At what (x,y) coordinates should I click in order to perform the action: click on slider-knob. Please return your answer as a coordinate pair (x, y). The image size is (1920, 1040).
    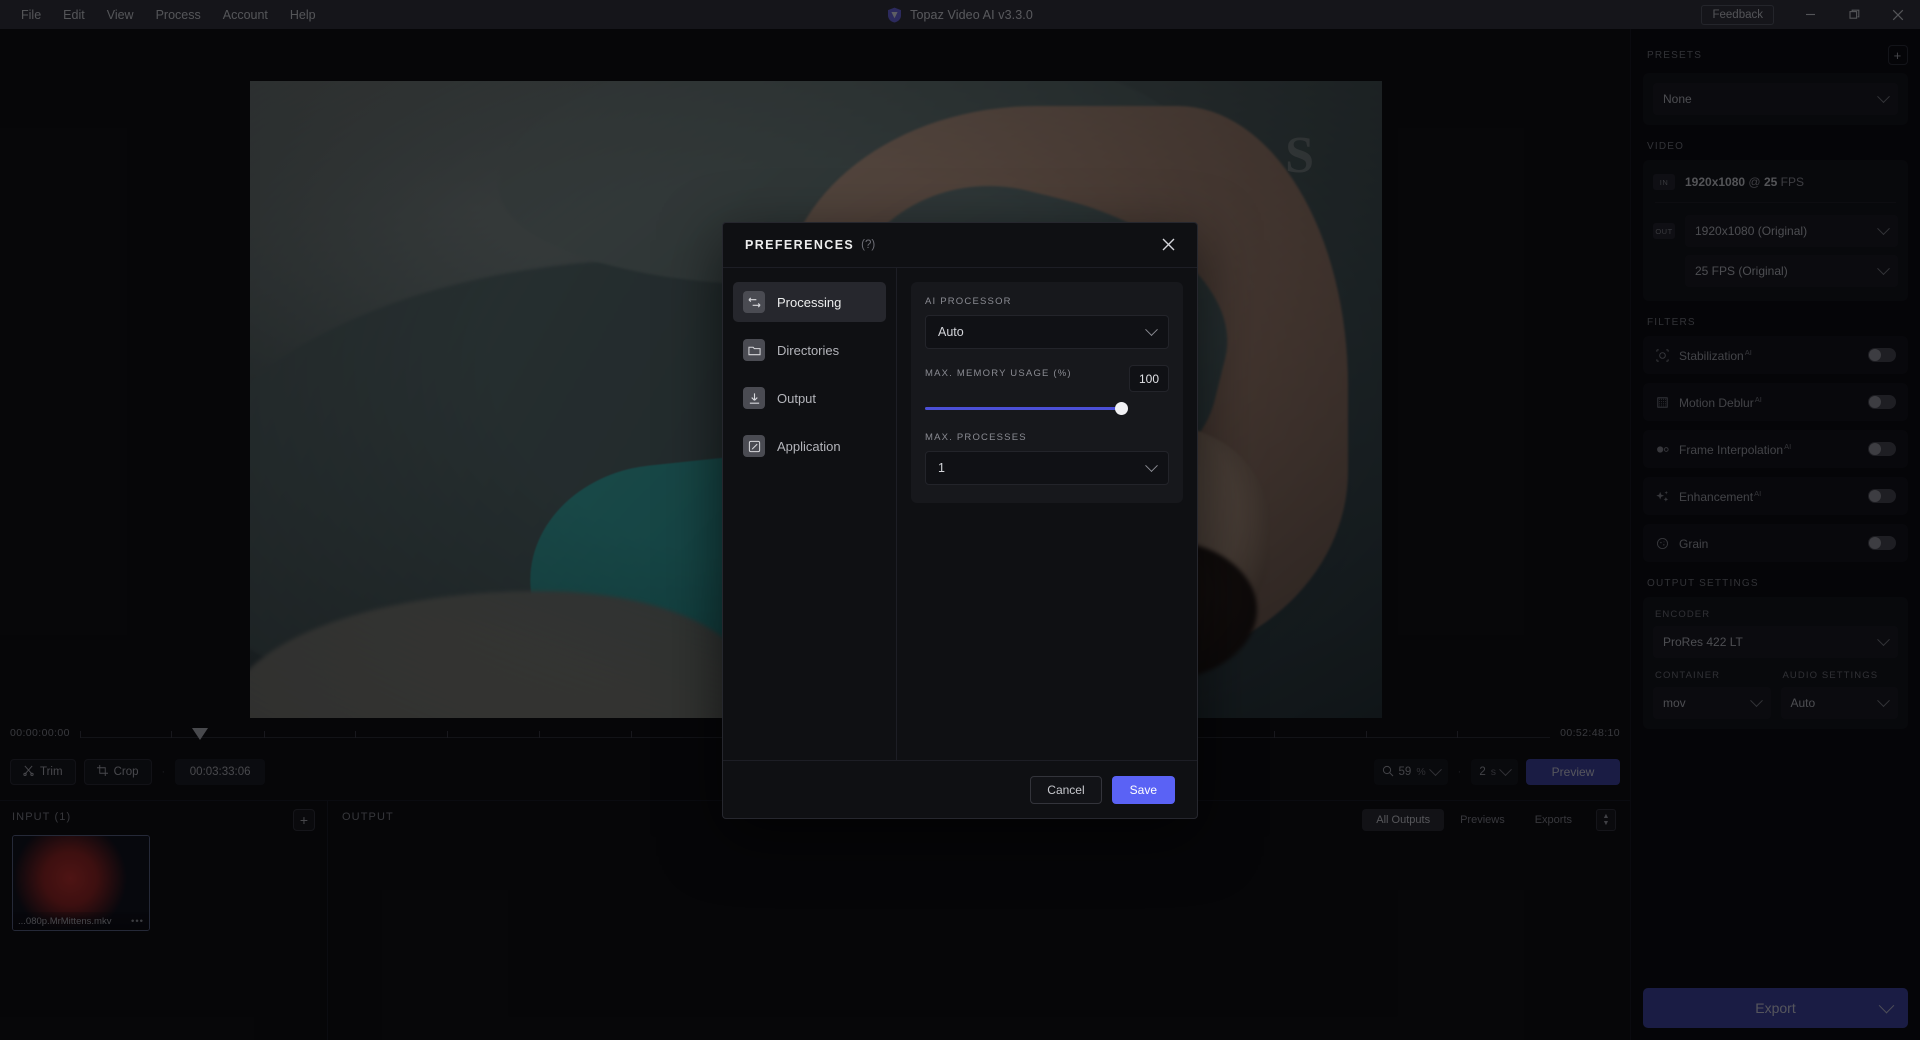
    Looking at the image, I should click on (1121, 408).